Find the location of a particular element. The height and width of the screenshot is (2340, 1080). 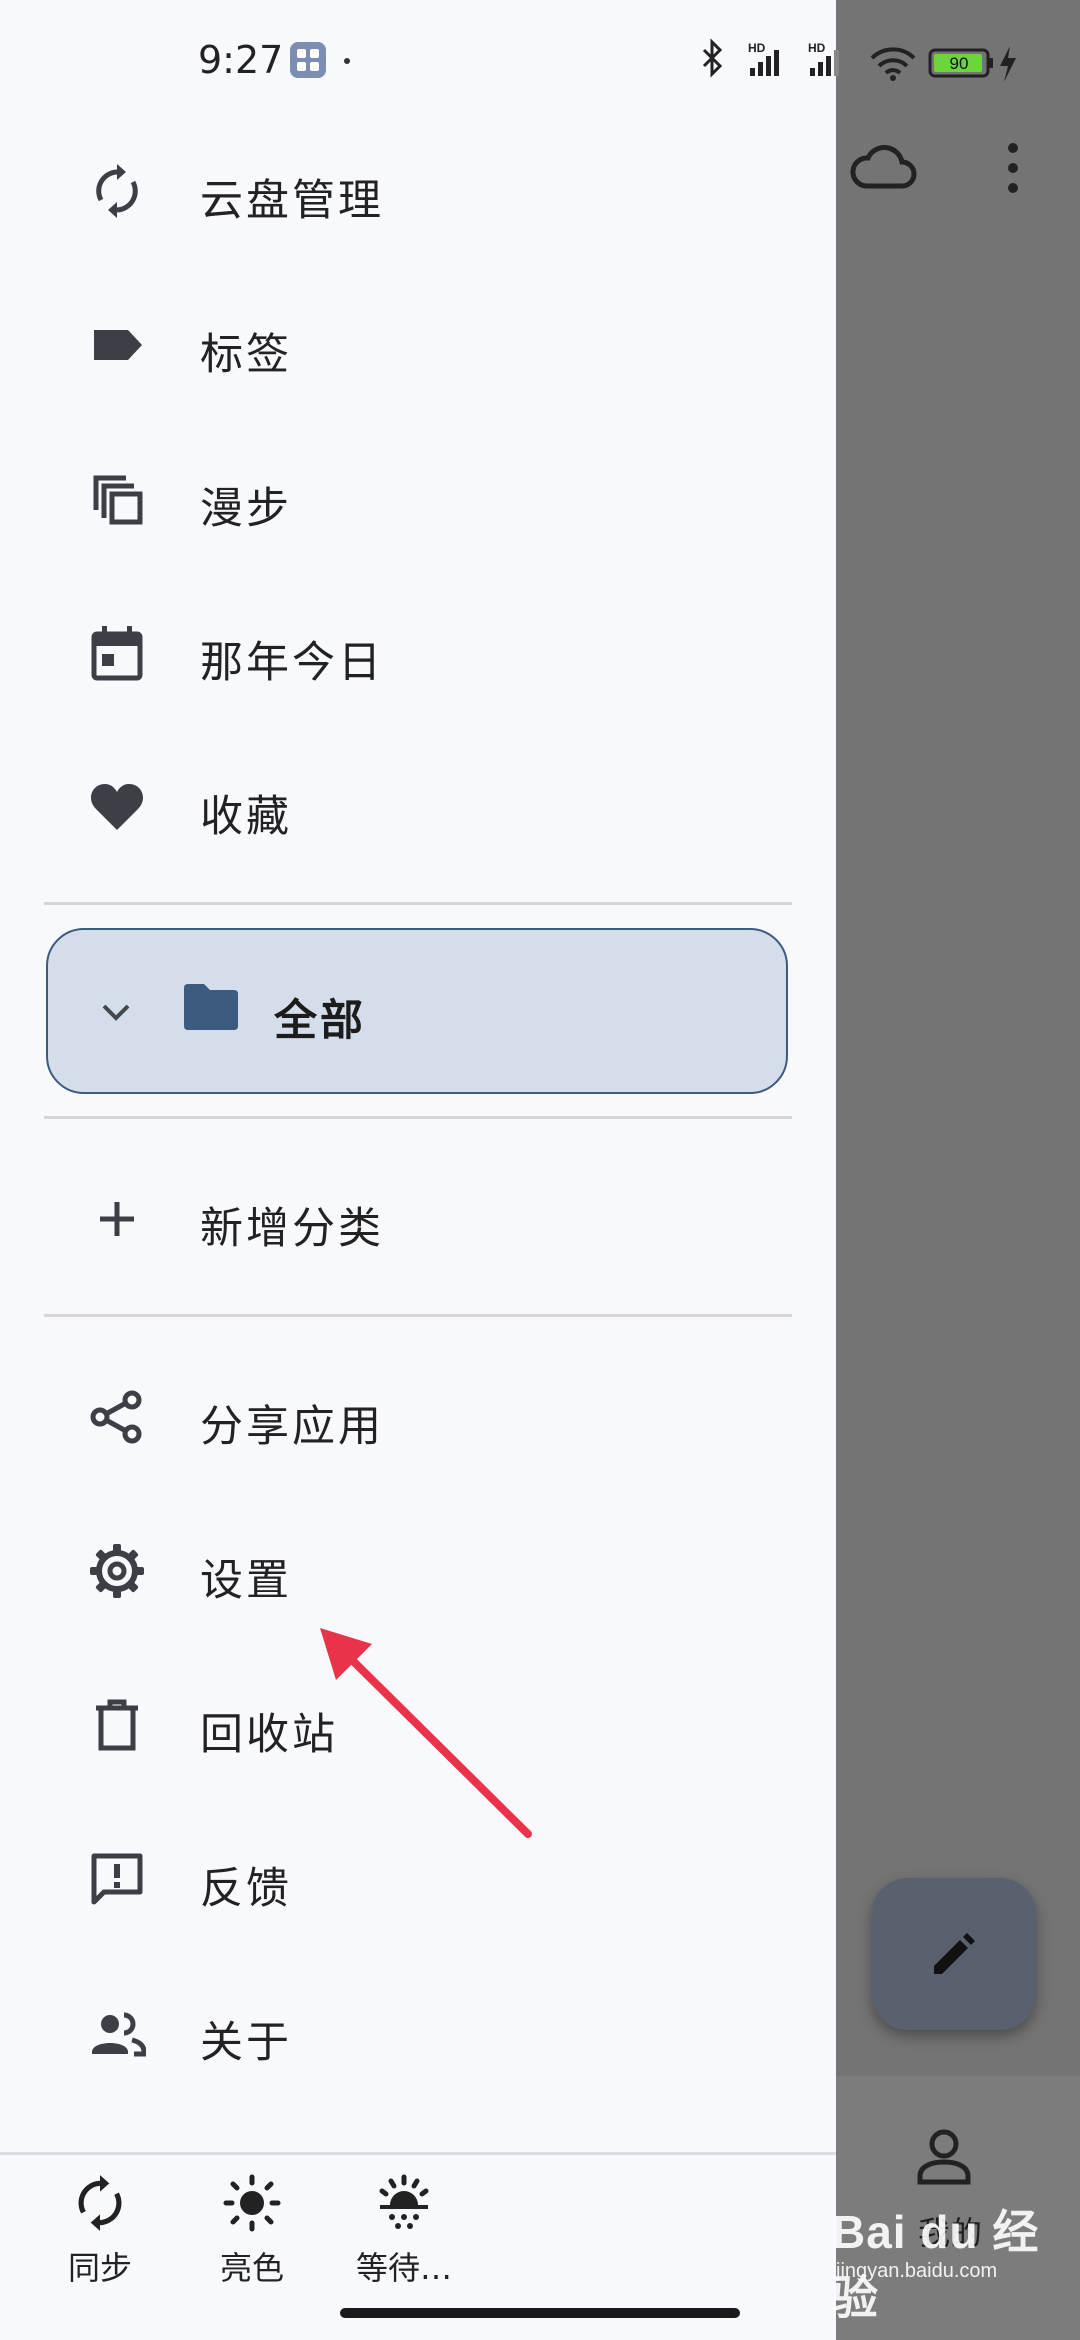

menu-item-share-app: 分享应用 is located at coordinates (418, 1416).